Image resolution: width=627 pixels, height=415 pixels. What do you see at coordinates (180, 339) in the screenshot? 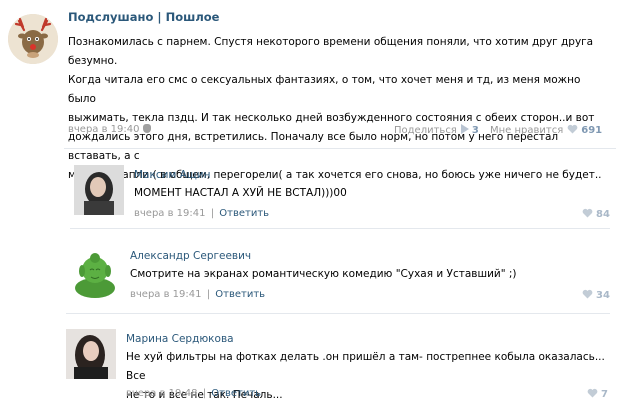
I see `comment-author: Марина Сердюкова` at bounding box center [180, 339].